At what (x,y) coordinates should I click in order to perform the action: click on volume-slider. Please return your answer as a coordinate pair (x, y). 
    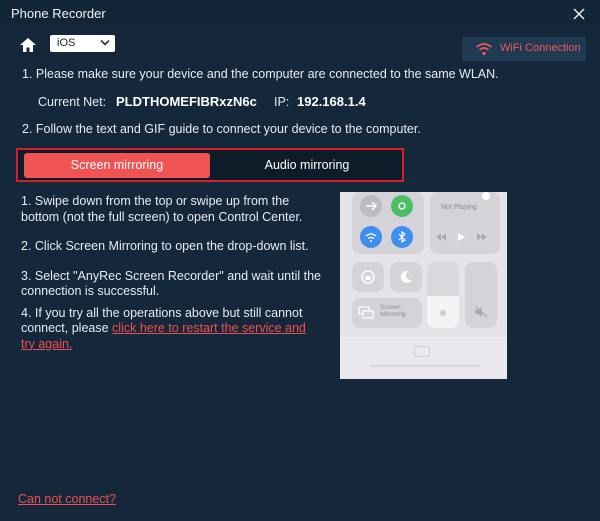
    Looking at the image, I should click on (481, 295).